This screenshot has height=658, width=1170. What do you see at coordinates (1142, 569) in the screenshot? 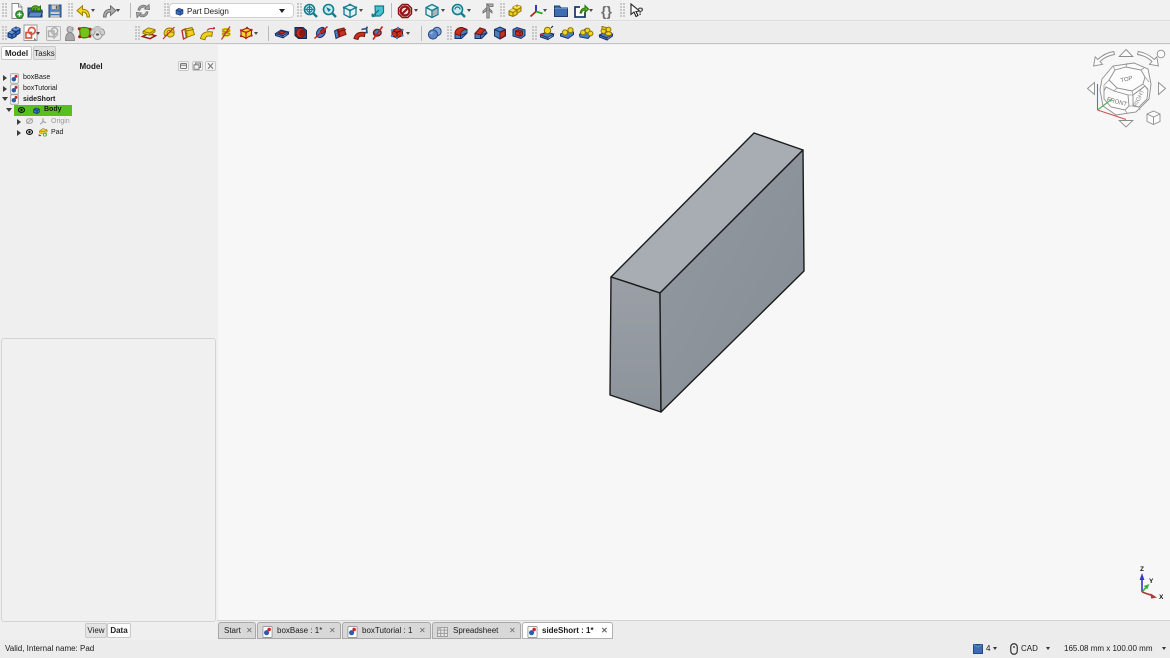
I see `svg-text: Z` at bounding box center [1142, 569].